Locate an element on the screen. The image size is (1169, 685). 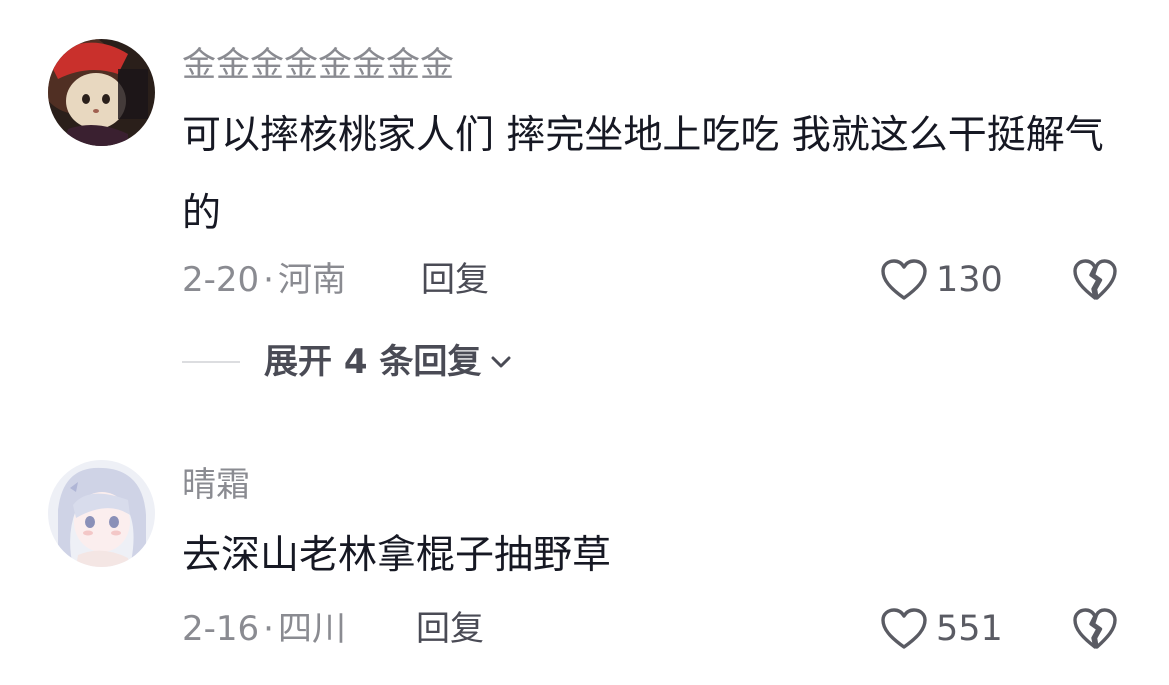
avatar is located at coordinates (101, 513).